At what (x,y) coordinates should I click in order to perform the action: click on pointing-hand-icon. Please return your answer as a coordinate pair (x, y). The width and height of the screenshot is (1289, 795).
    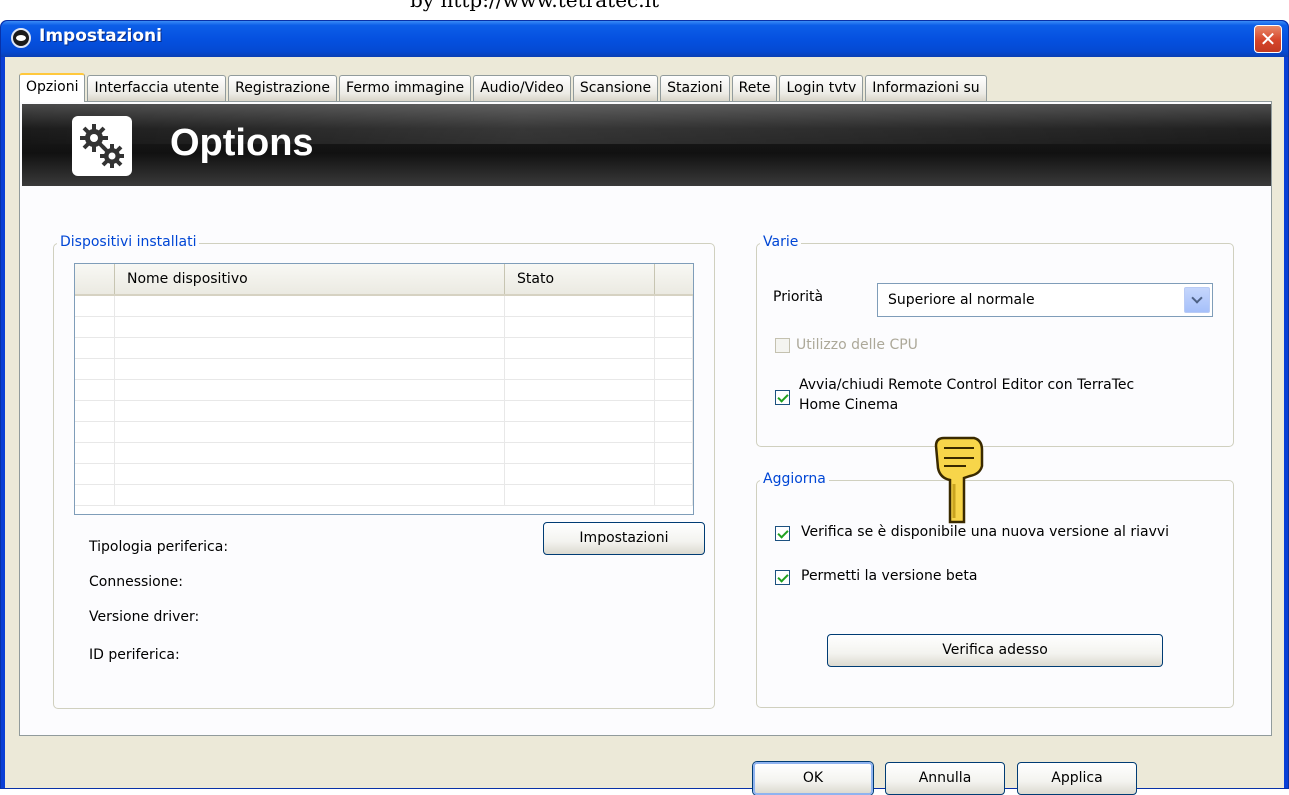
    Looking at the image, I should click on (959, 480).